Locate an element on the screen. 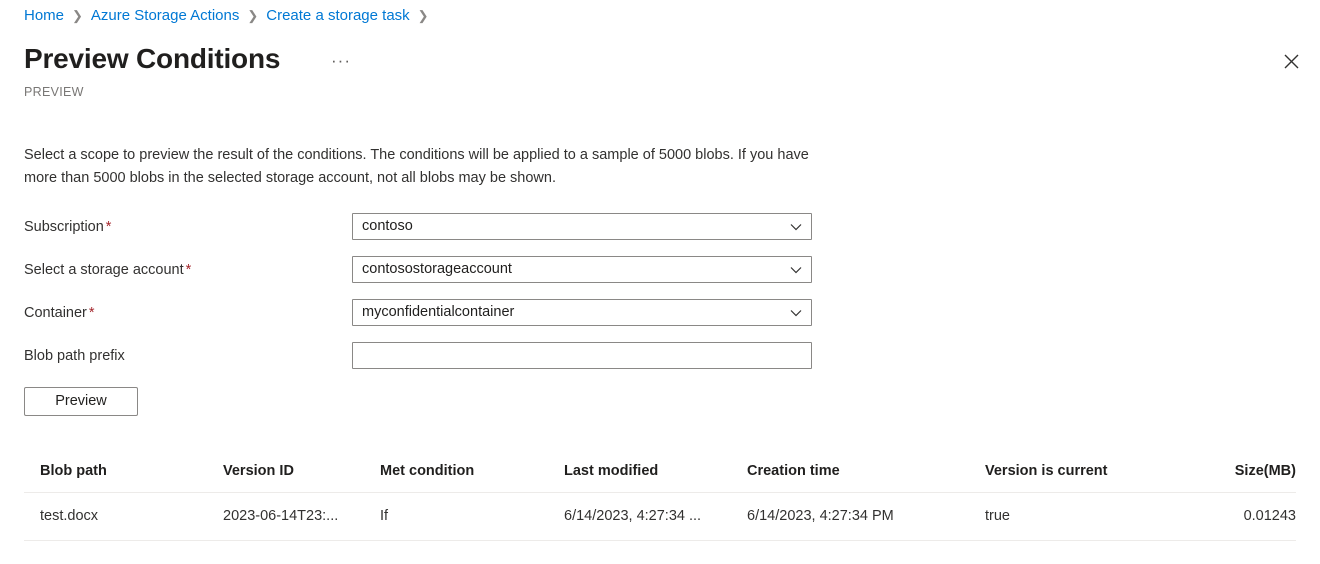 The width and height of the screenshot is (1320, 564). column-header-blob-path: Blob path is located at coordinates (115, 471).